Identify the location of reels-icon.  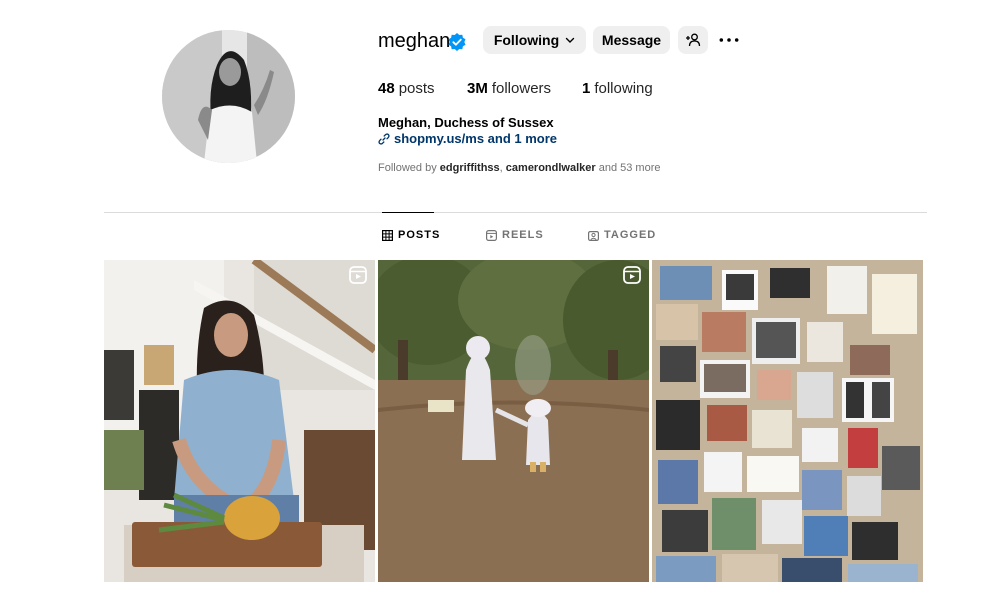
(491, 235).